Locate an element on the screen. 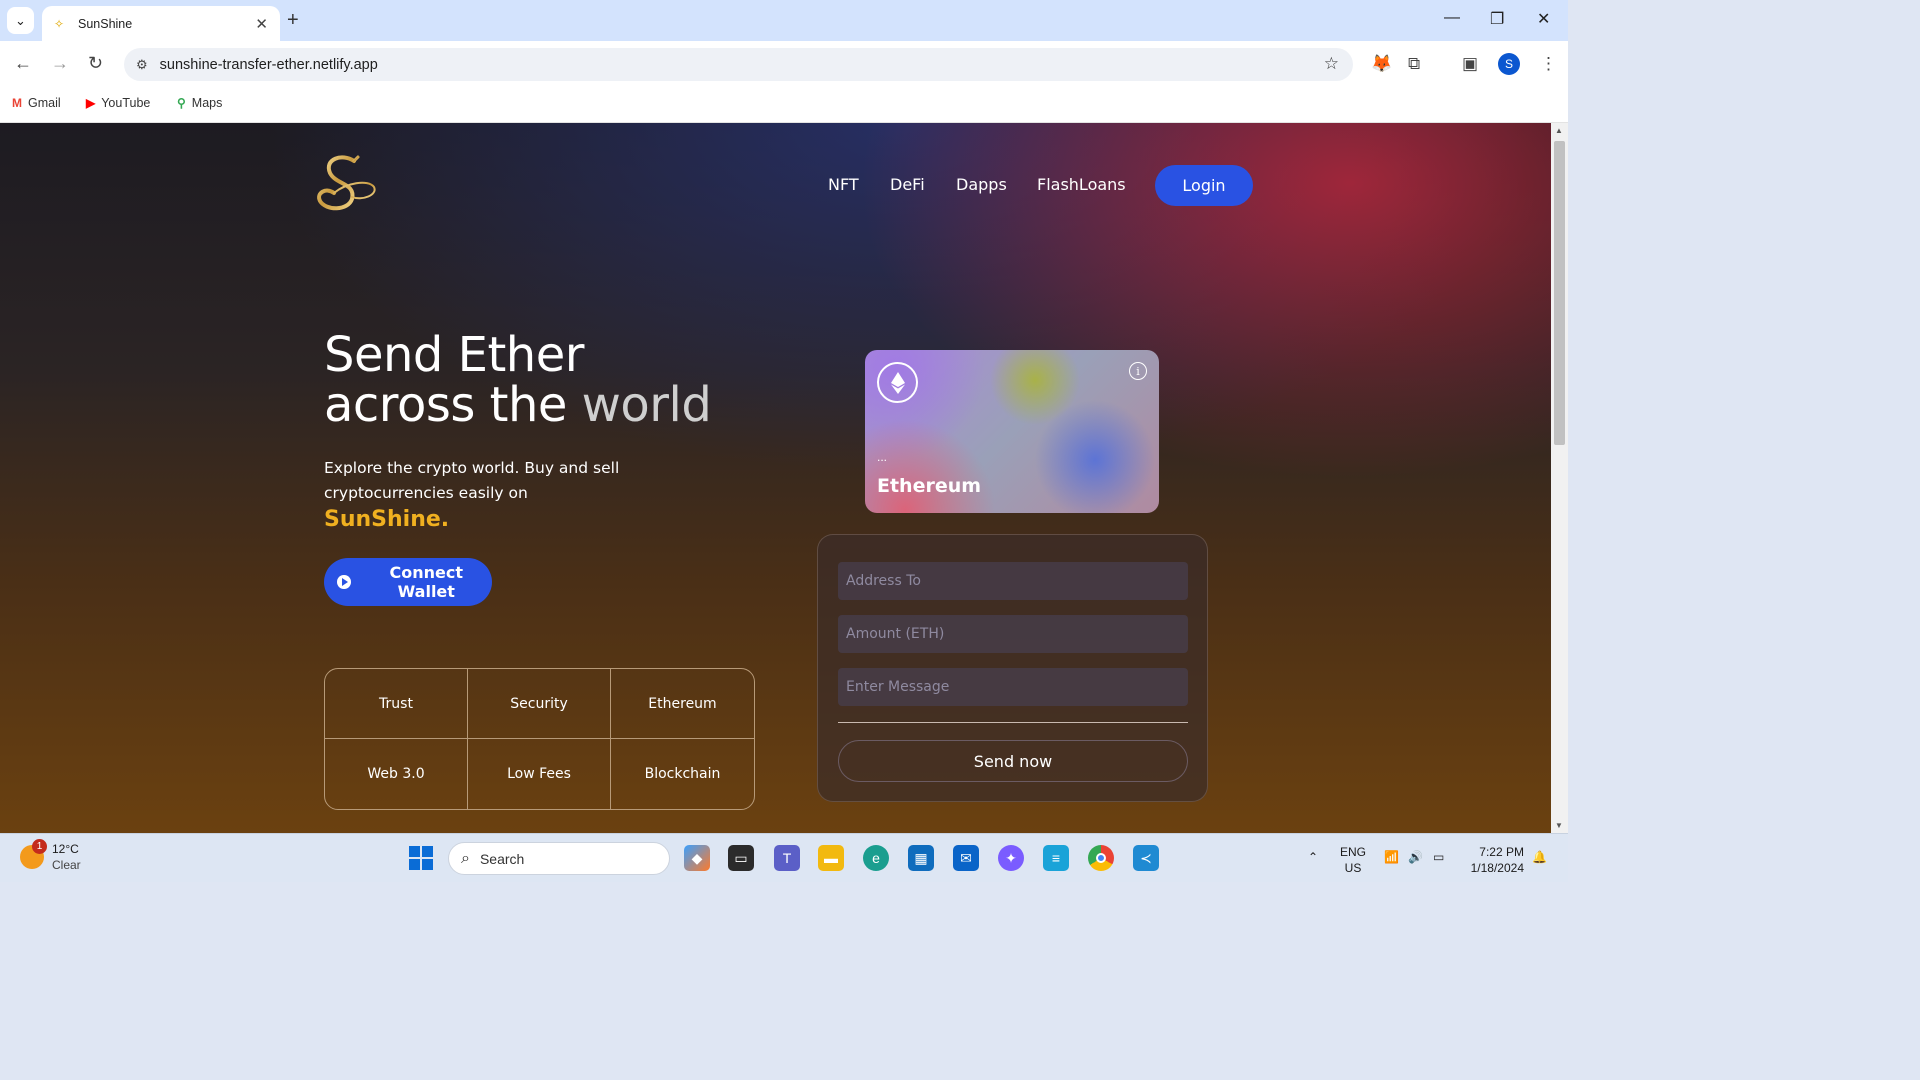 The image size is (1920, 1080). profile-avatar: S is located at coordinates (1509, 64).